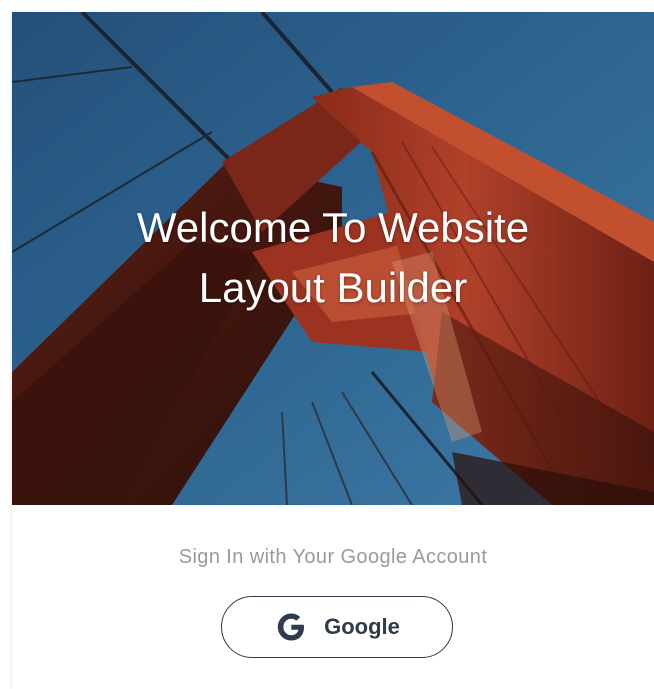  I want to click on google-g-icon, so click(291, 627).